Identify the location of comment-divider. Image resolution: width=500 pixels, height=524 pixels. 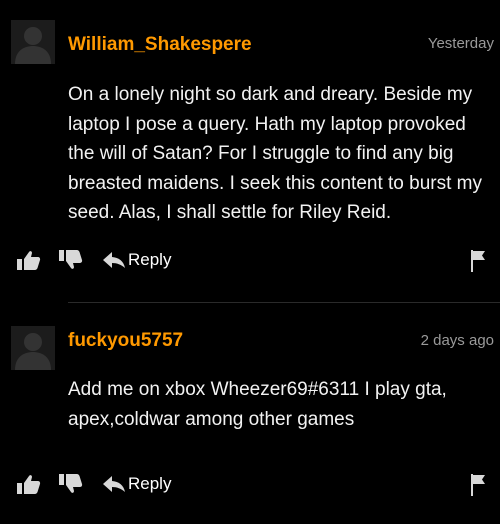
(284, 302).